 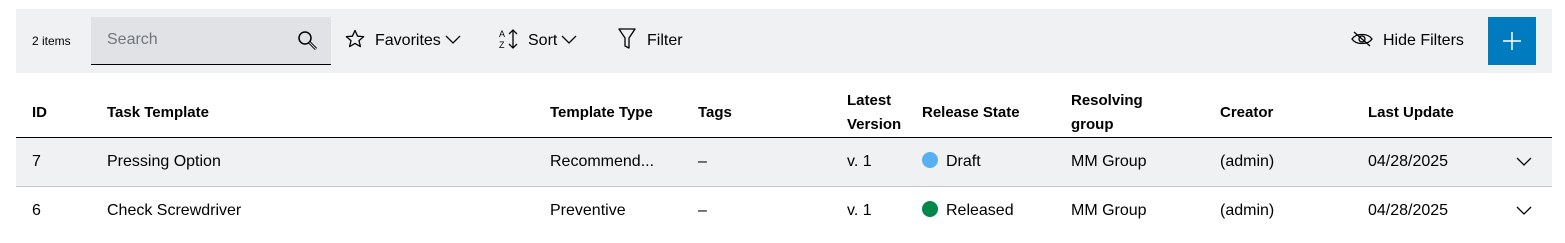 I want to click on header-latest-version: Latest Version, so click(x=874, y=113).